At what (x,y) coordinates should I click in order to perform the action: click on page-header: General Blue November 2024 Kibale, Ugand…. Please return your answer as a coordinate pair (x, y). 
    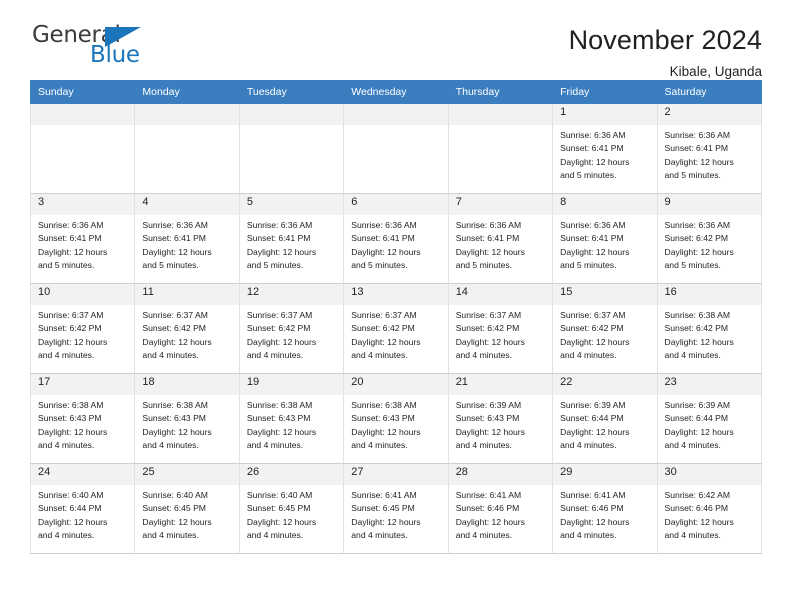
    Looking at the image, I should click on (396, 39).